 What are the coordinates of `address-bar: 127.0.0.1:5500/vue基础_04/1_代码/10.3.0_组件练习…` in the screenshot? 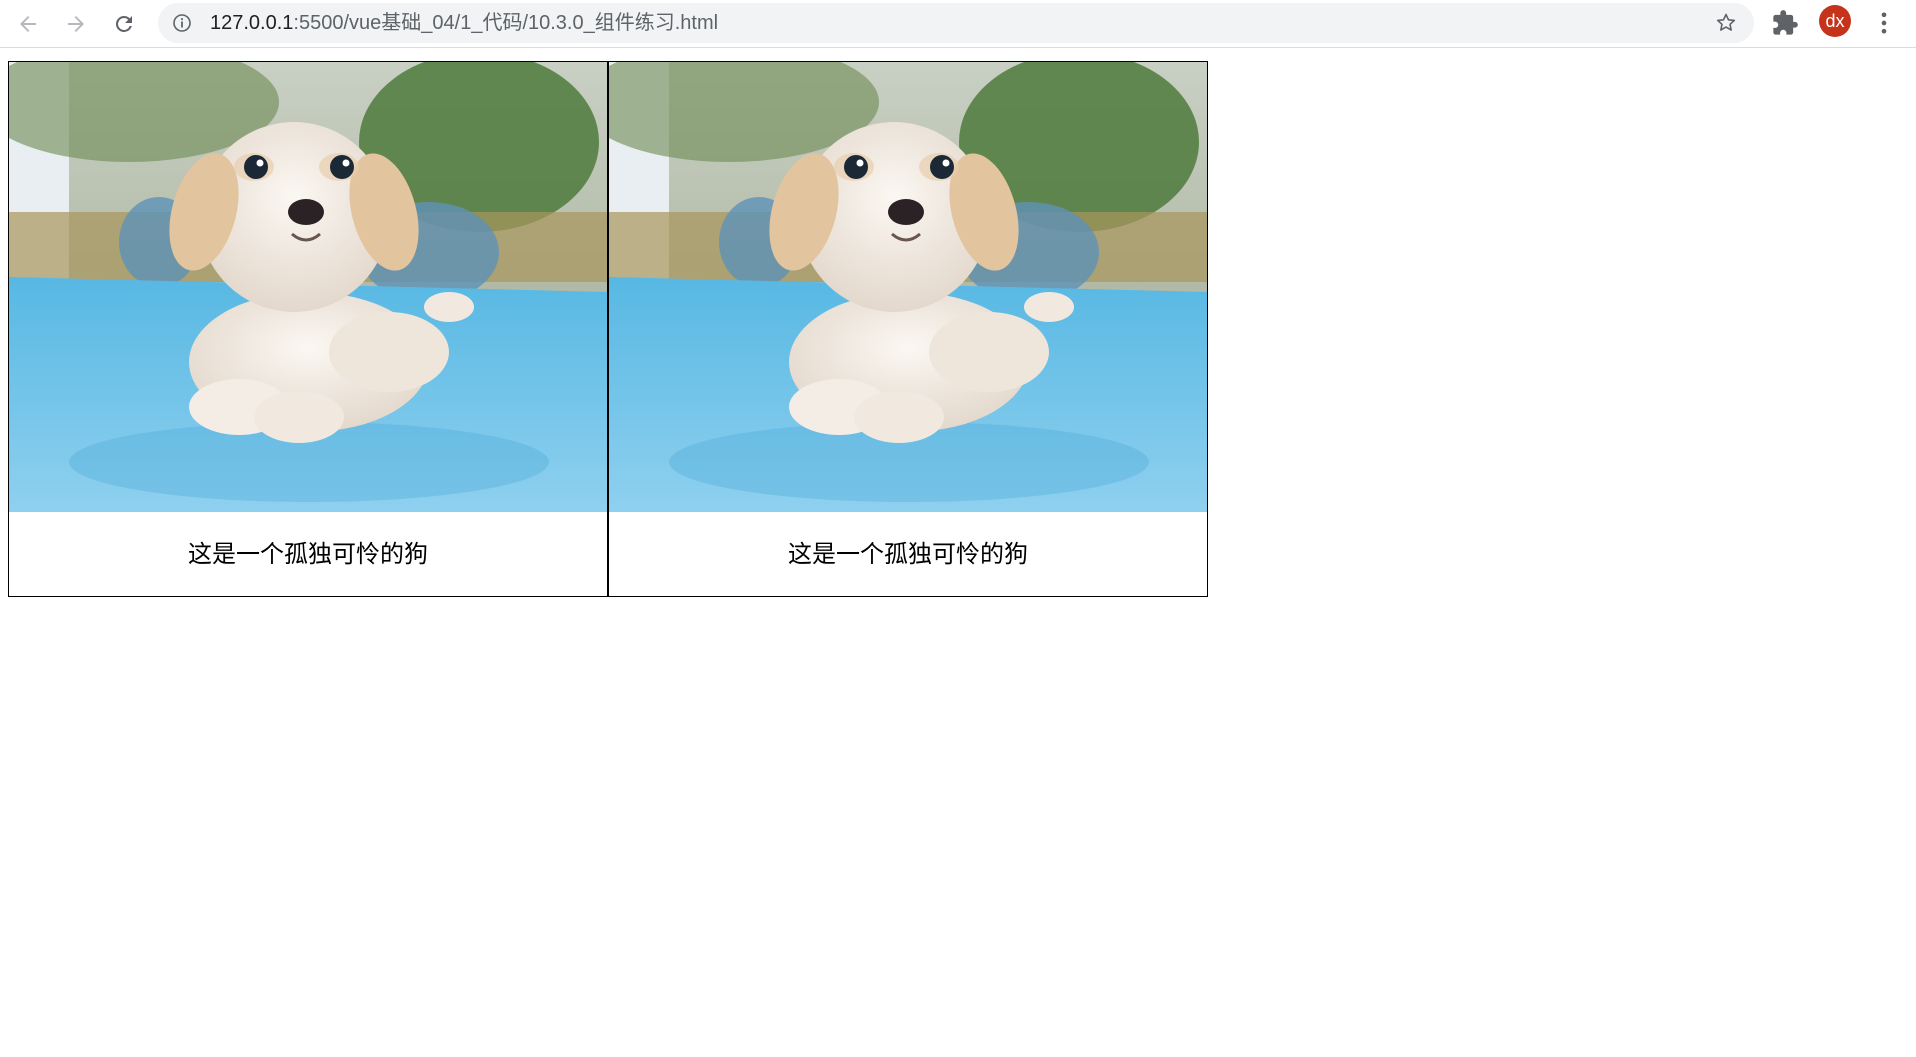 It's located at (956, 23).